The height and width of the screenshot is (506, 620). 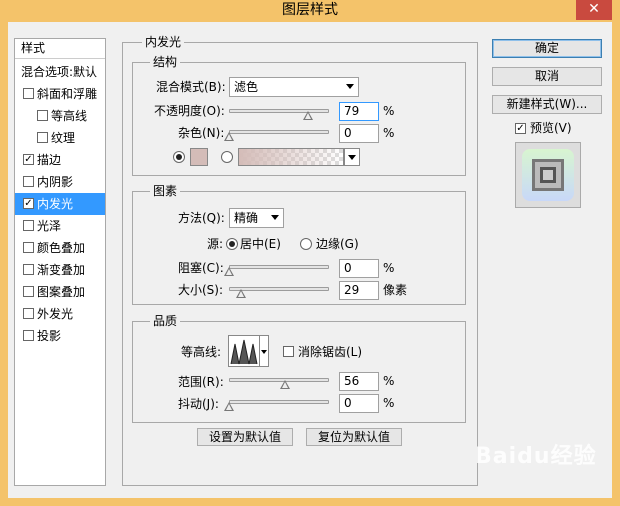 What do you see at coordinates (291, 157) in the screenshot?
I see `gradient-picker` at bounding box center [291, 157].